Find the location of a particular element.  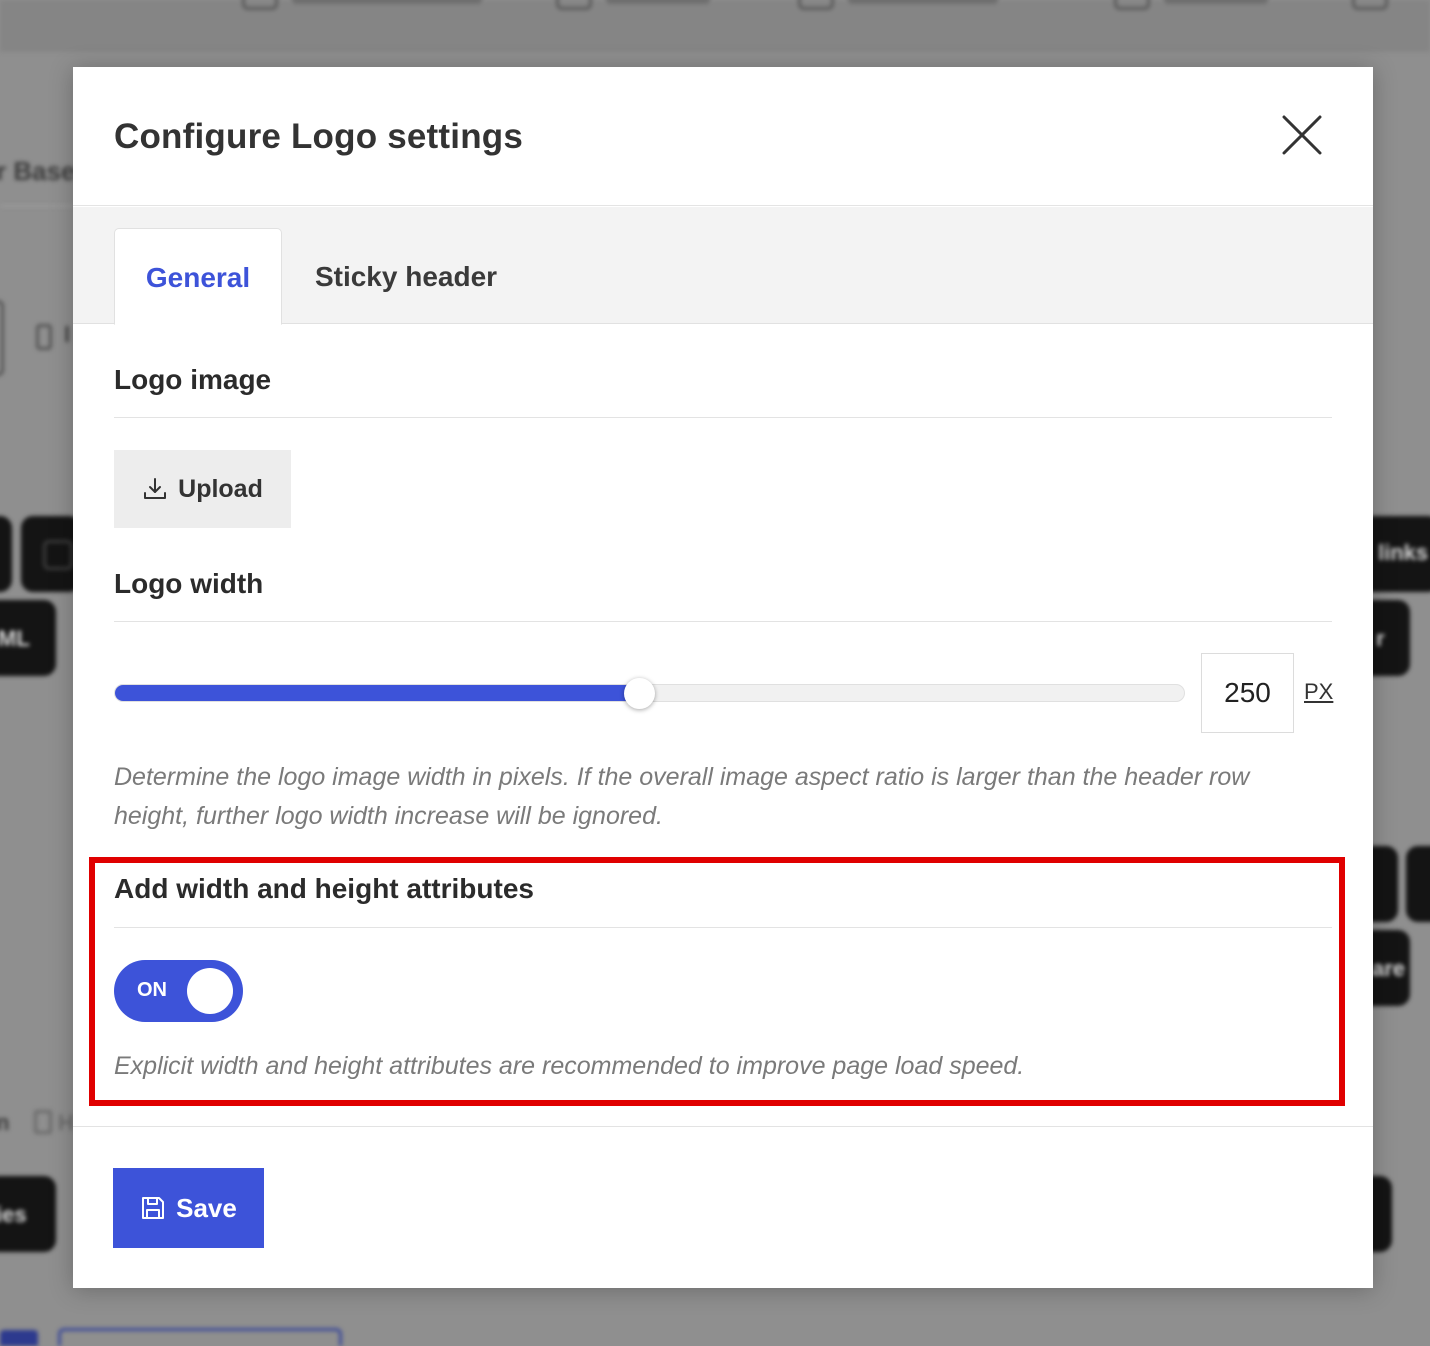

floppy-disk-icon is located at coordinates (153, 1208).